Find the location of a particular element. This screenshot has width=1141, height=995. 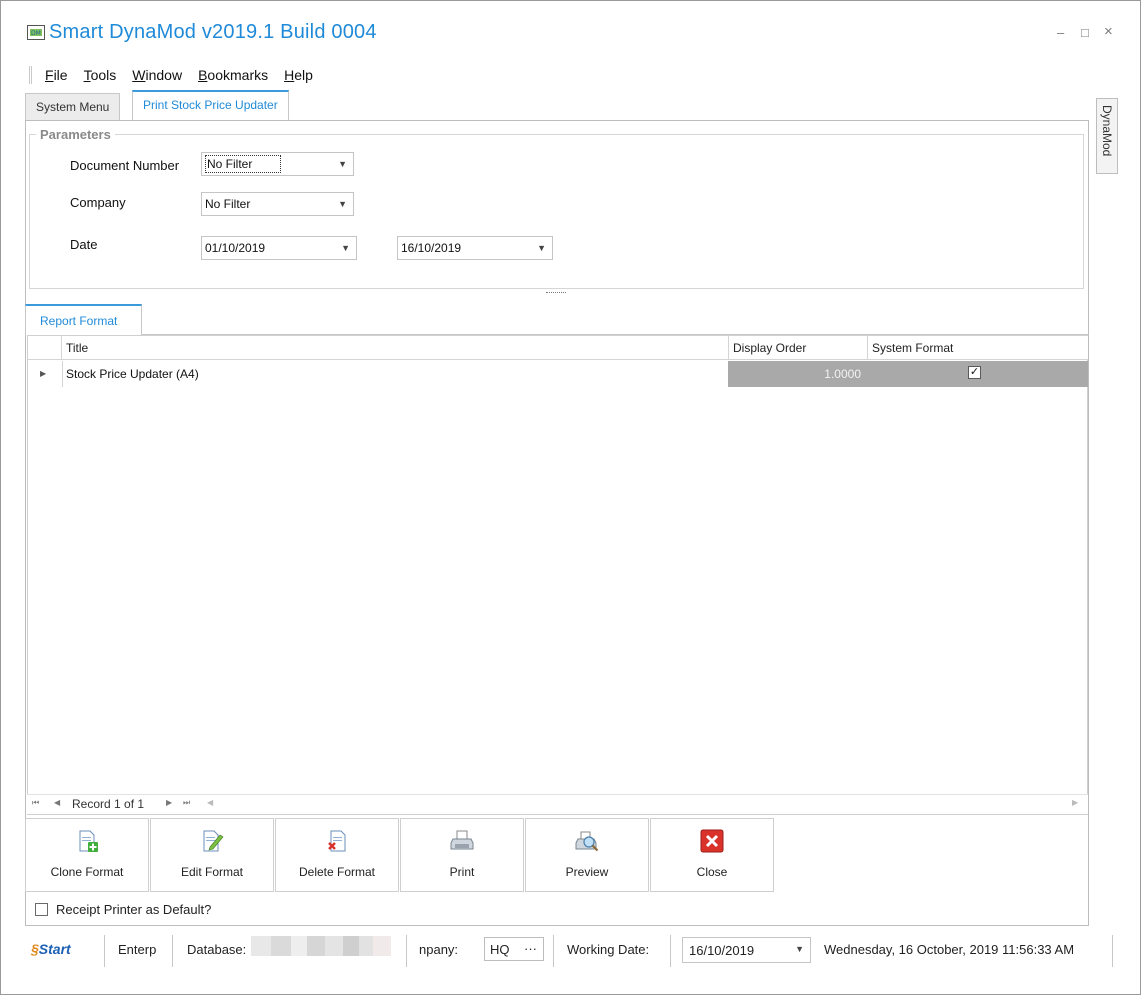

clone-document-icon is located at coordinates (88, 841).